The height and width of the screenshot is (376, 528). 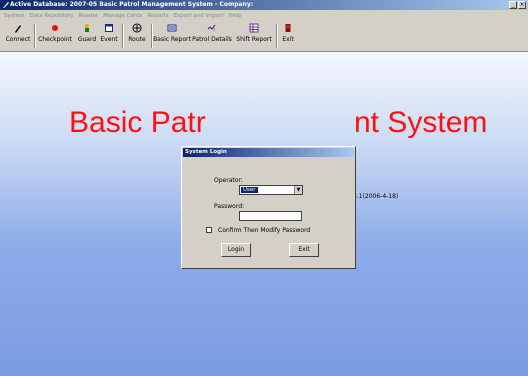 What do you see at coordinates (18, 29) in the screenshot?
I see `pen-icon` at bounding box center [18, 29].